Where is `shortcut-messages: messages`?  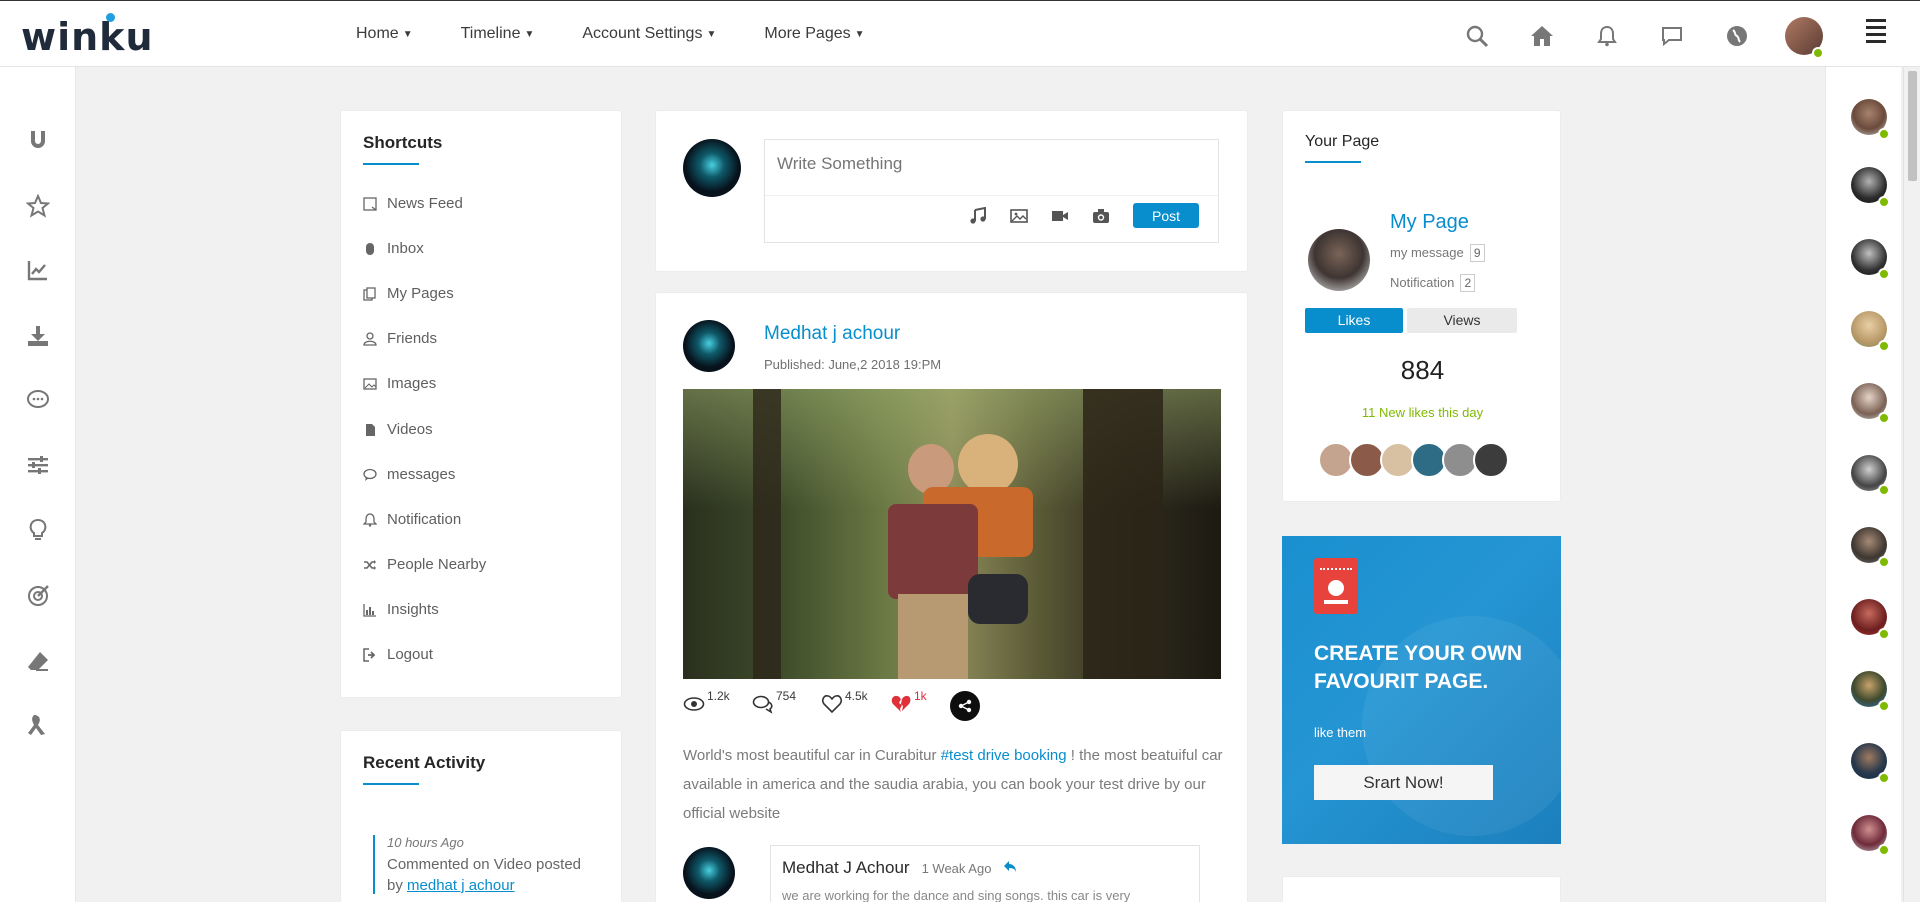 shortcut-messages: messages is located at coordinates (409, 474).